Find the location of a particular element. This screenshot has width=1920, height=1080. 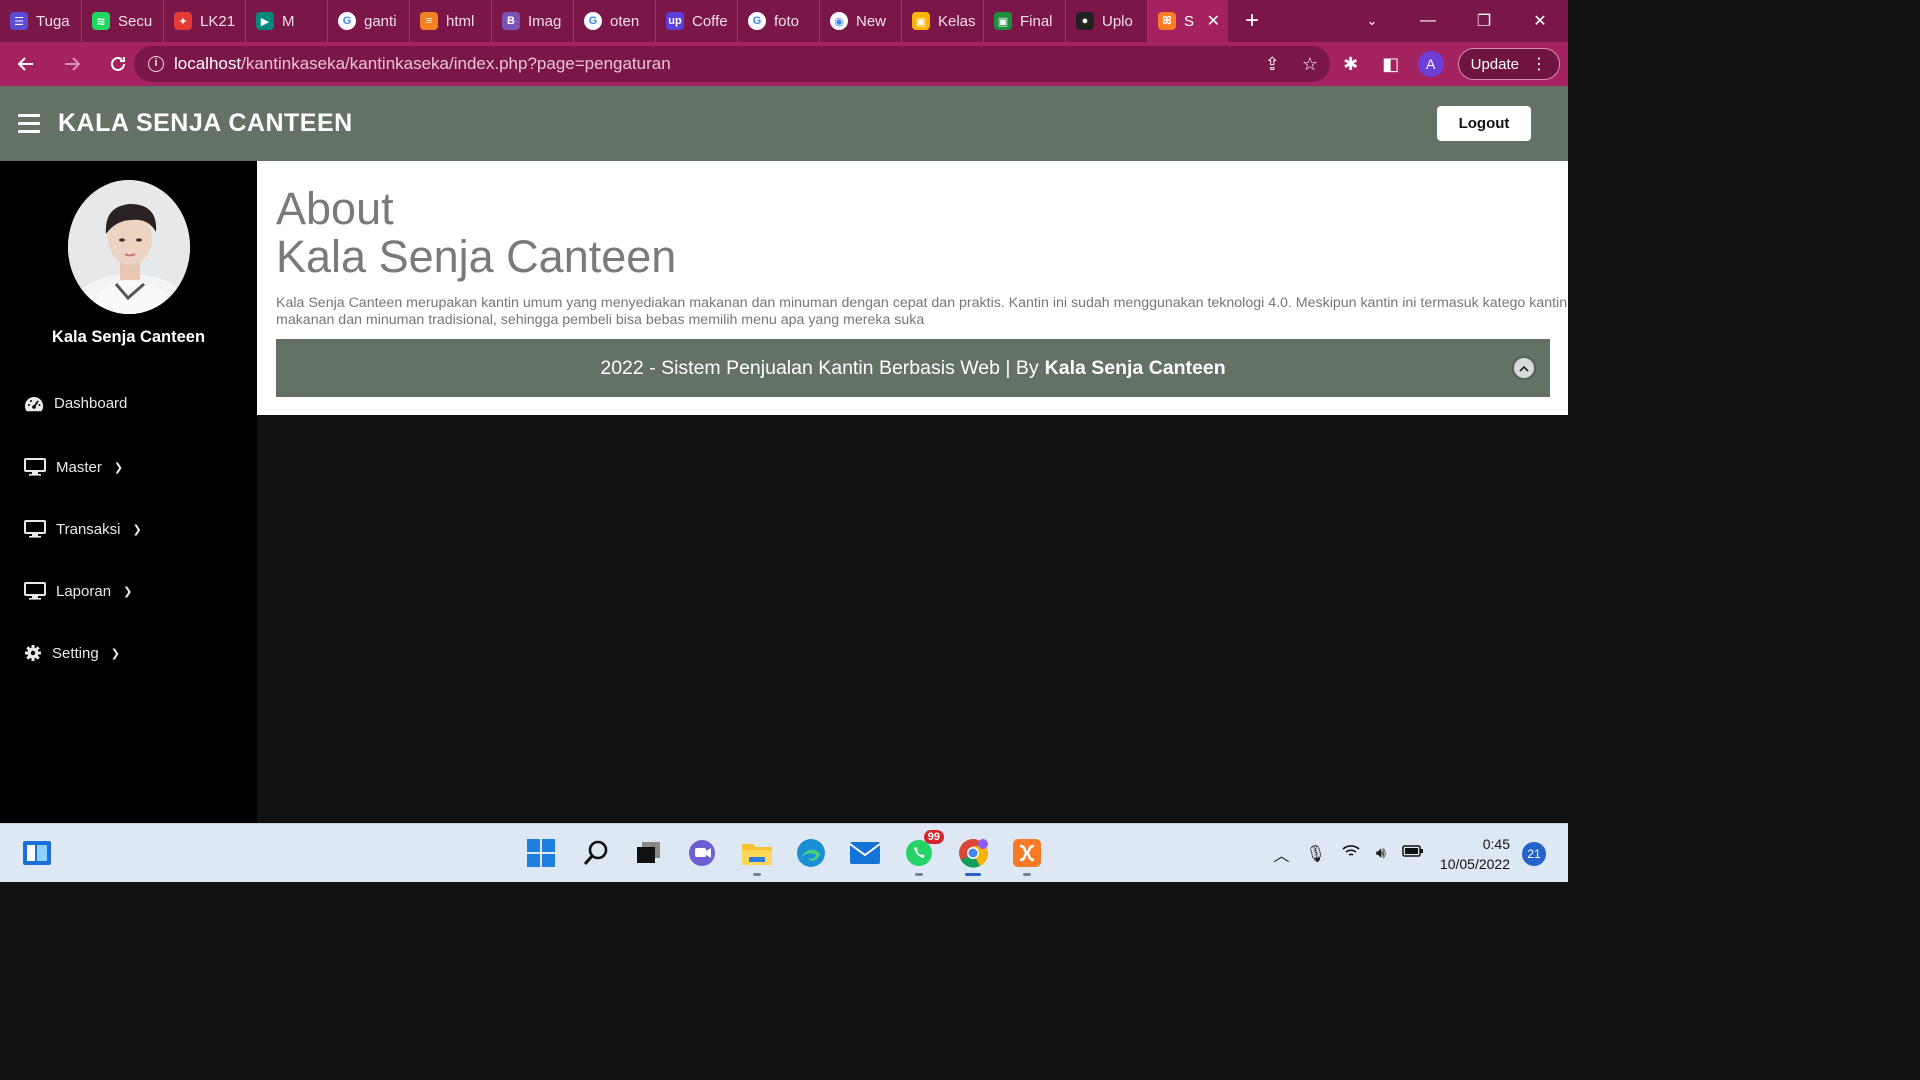

restore-button: ❐ is located at coordinates (1484, 21).